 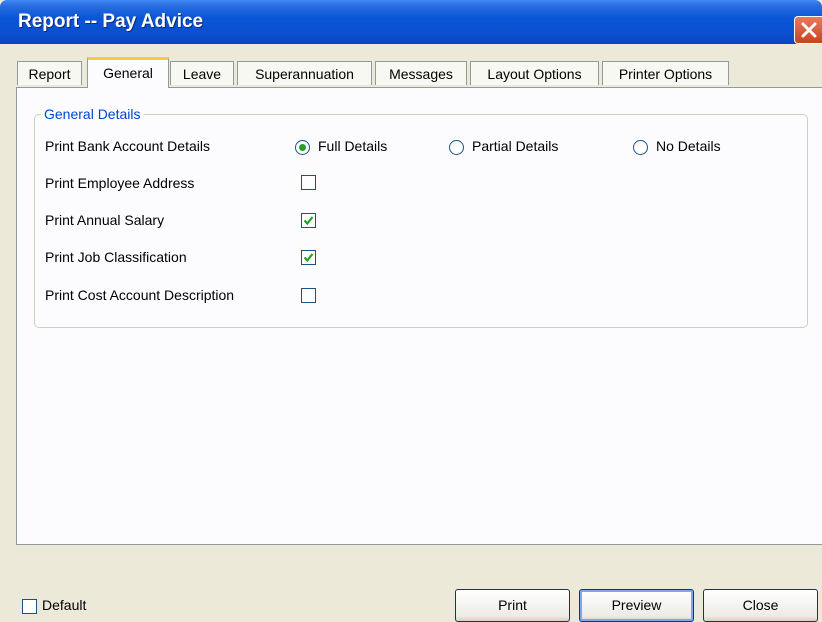 I want to click on tab-printer-options: Printer Options, so click(x=665, y=73).